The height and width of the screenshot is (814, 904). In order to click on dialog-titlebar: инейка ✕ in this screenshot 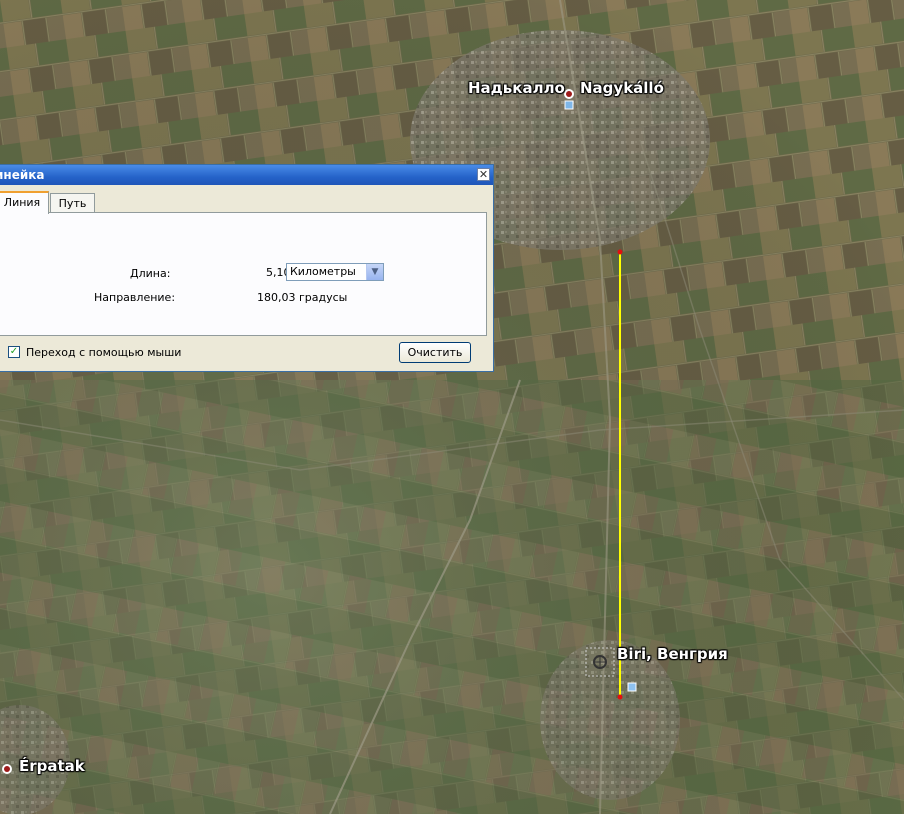, I will do `click(246, 175)`.